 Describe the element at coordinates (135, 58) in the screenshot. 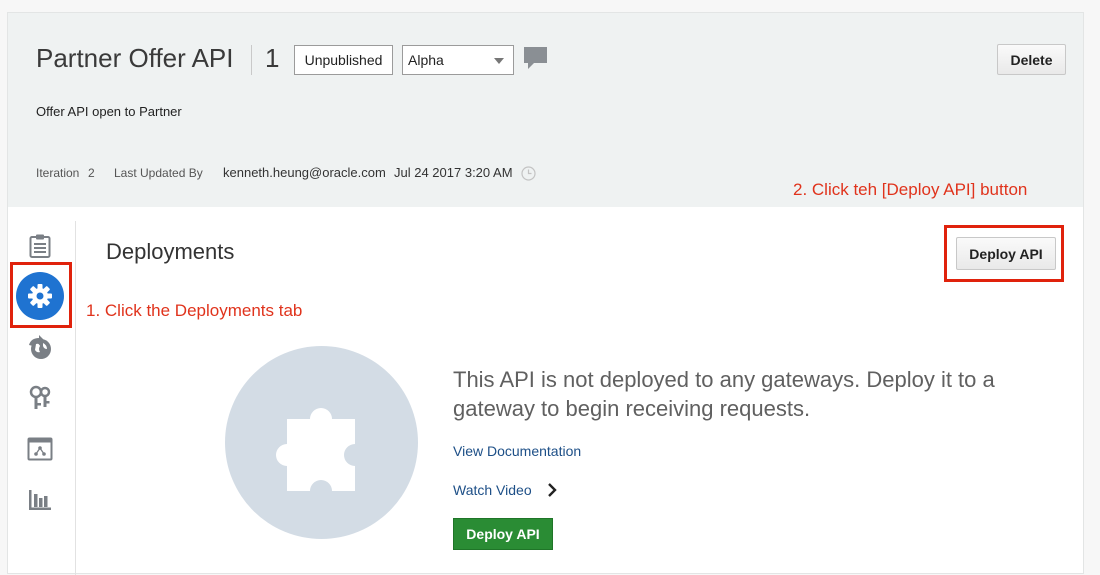

I see `api-title: Partner Offer API` at that location.